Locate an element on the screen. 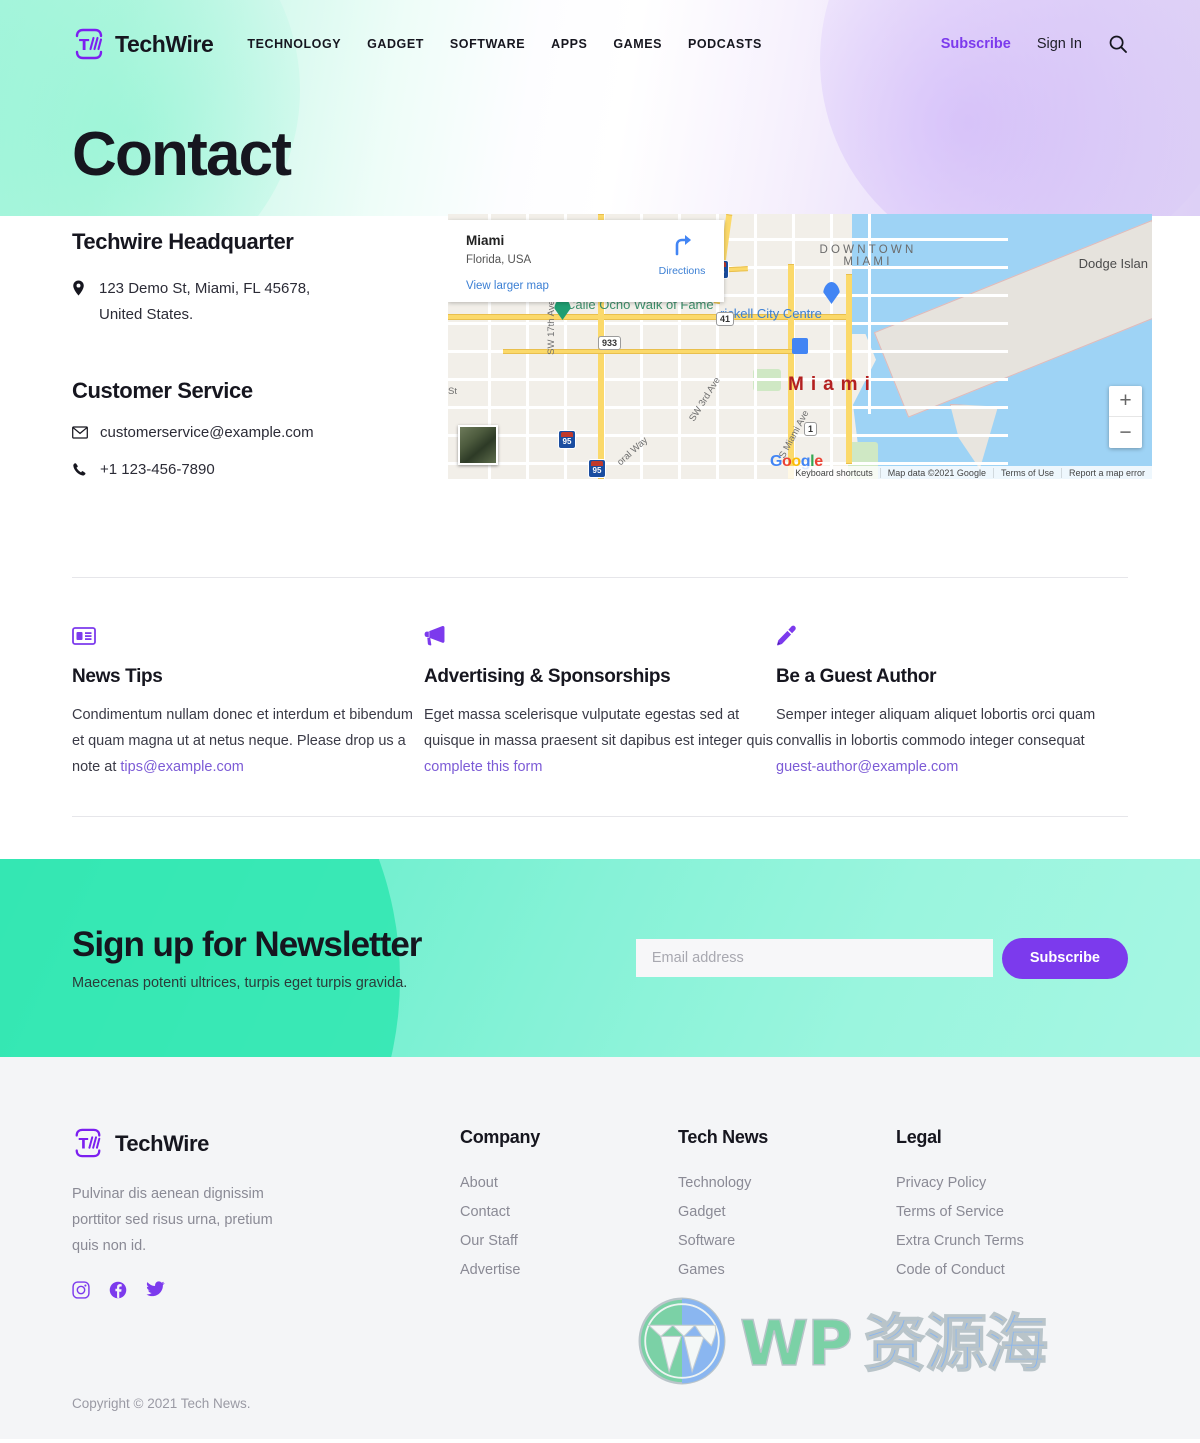  map-keyboard-shortcuts: Keyboard shortcuts is located at coordinates (834, 473).